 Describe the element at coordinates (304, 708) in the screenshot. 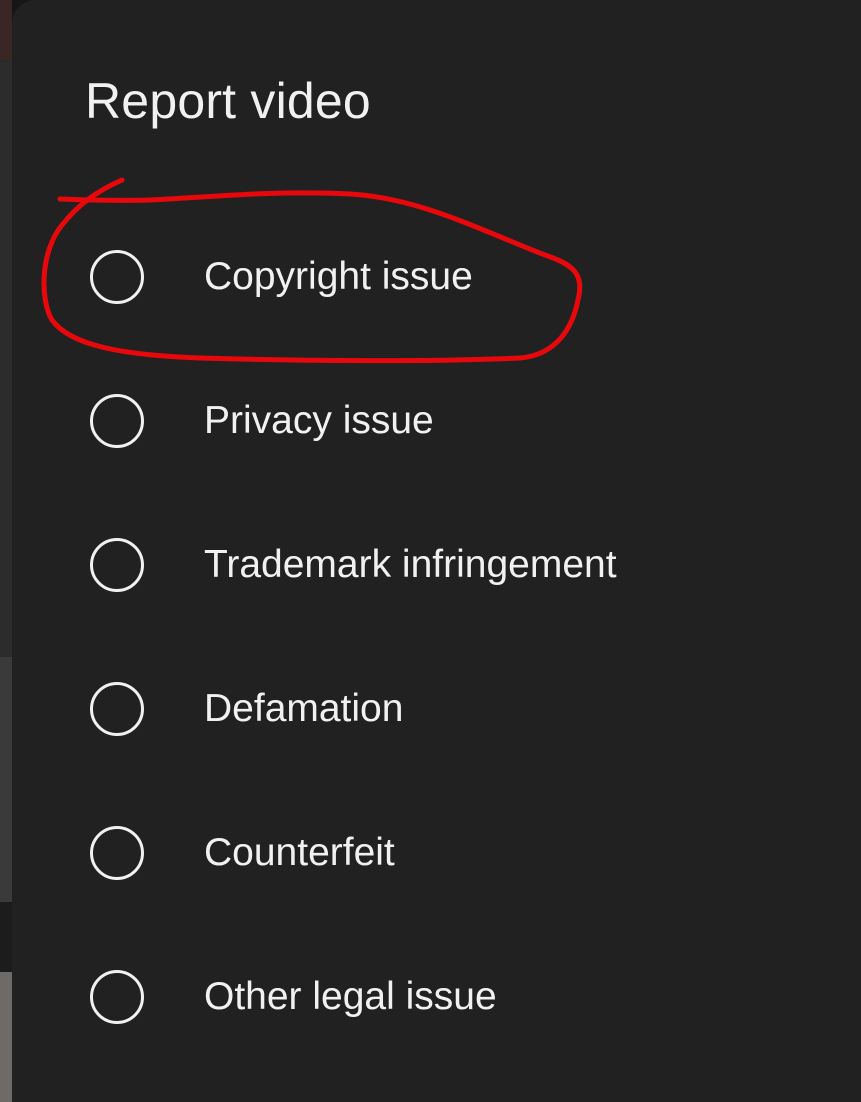

I see `option-label: Defamation` at that location.